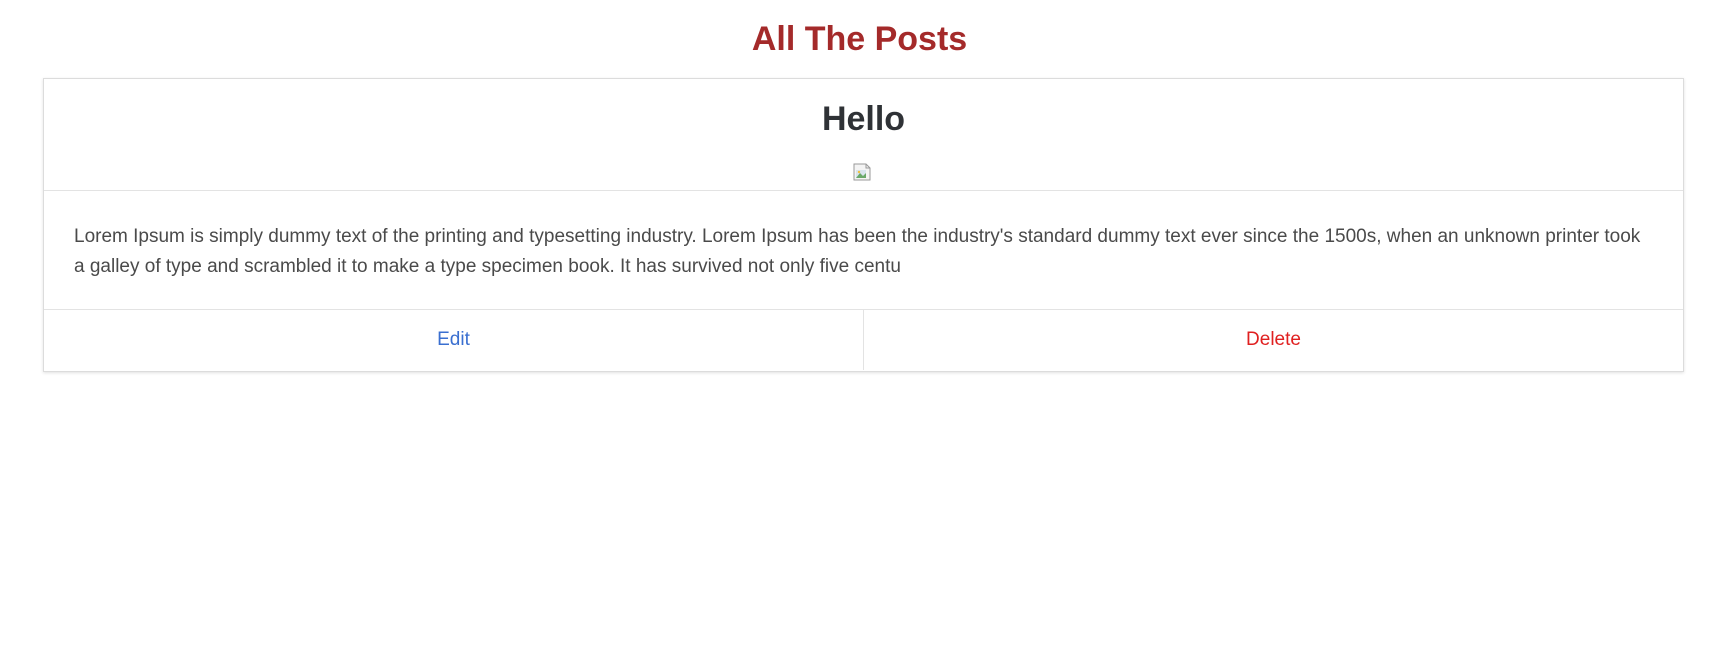  Describe the element at coordinates (453, 340) in the screenshot. I see `edit-button: Edit` at that location.